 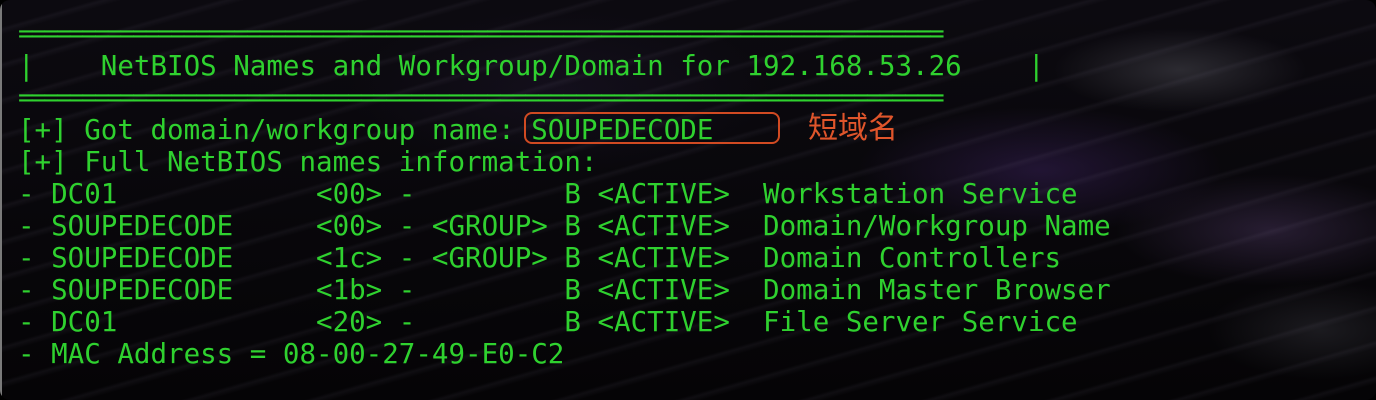 What do you see at coordinates (291, 354) in the screenshot?
I see `mac-address-line: - MAC Address = 08-00-27-49-E0-C2` at bounding box center [291, 354].